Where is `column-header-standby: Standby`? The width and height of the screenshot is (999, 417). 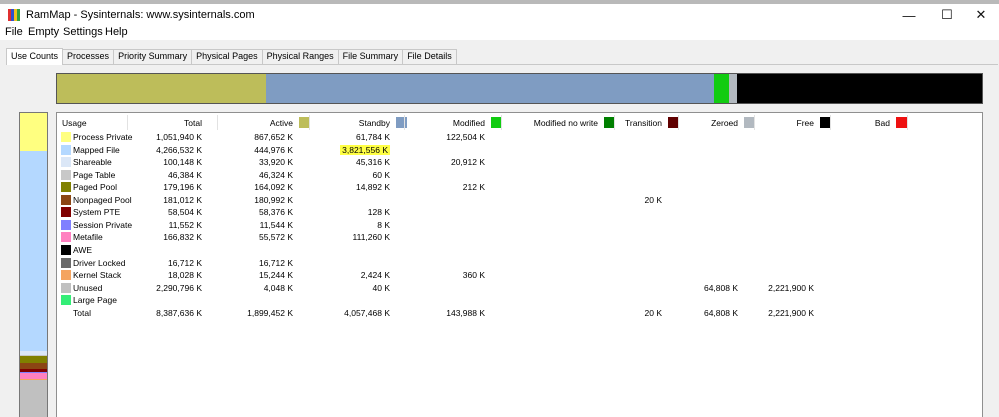 column-header-standby: Standby is located at coordinates (383, 122).